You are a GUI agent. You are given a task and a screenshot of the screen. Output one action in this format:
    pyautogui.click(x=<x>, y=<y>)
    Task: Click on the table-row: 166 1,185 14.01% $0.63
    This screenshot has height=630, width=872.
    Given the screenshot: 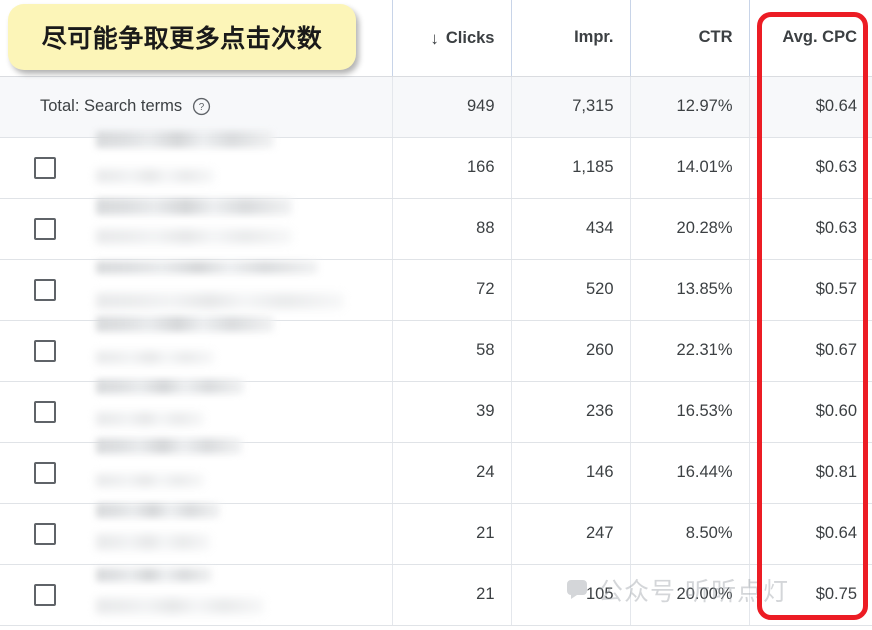 What is the action you would take?
    pyautogui.click(x=436, y=164)
    